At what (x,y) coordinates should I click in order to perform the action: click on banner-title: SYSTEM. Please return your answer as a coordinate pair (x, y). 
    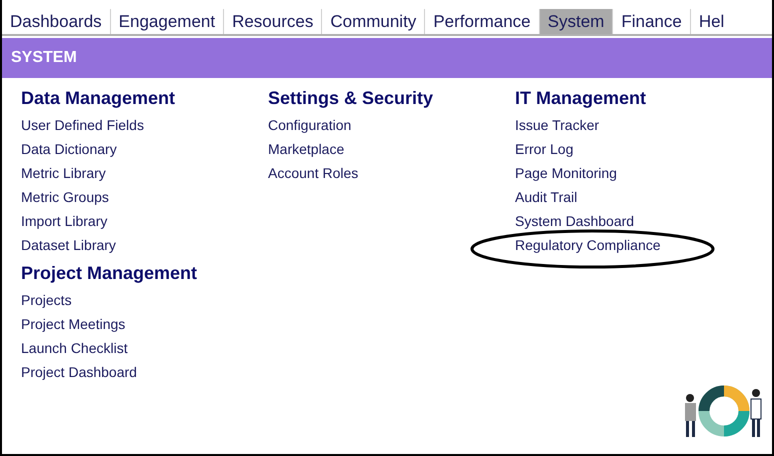
    Looking at the image, I should click on (44, 58).